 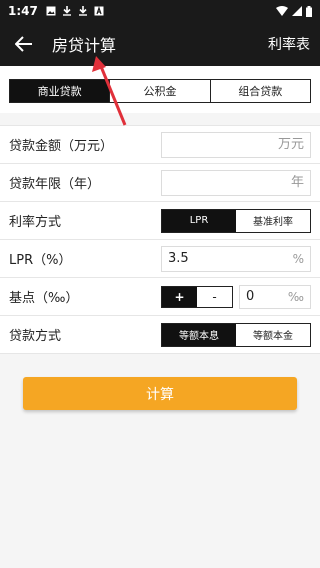 I want to click on amount-field-box, so click(x=236, y=144).